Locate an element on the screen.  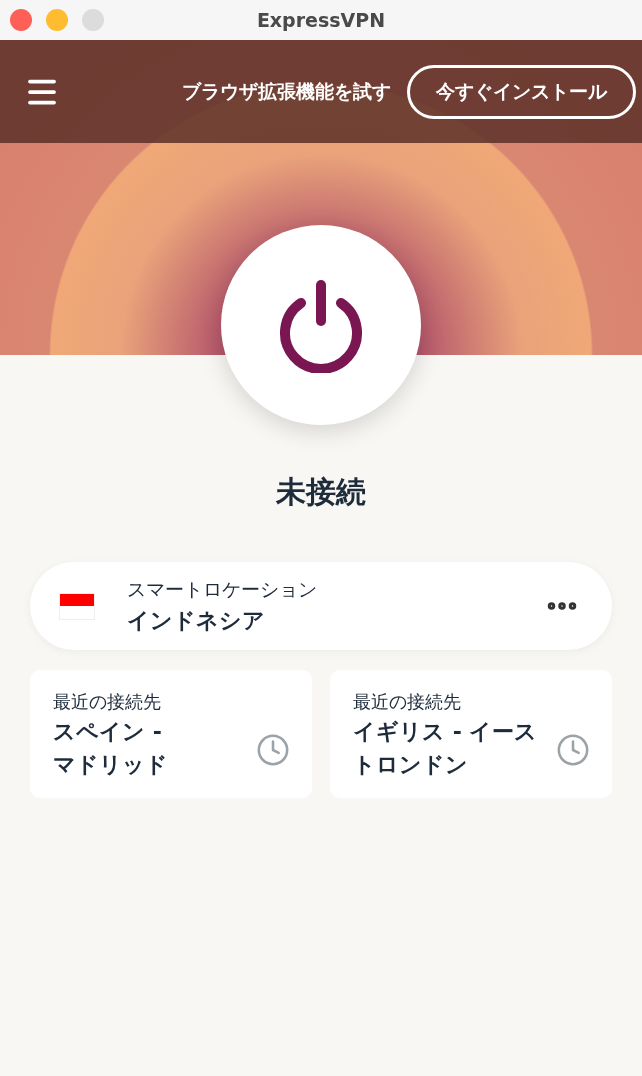
recent-location-name: マドリッド is located at coordinates (110, 764).